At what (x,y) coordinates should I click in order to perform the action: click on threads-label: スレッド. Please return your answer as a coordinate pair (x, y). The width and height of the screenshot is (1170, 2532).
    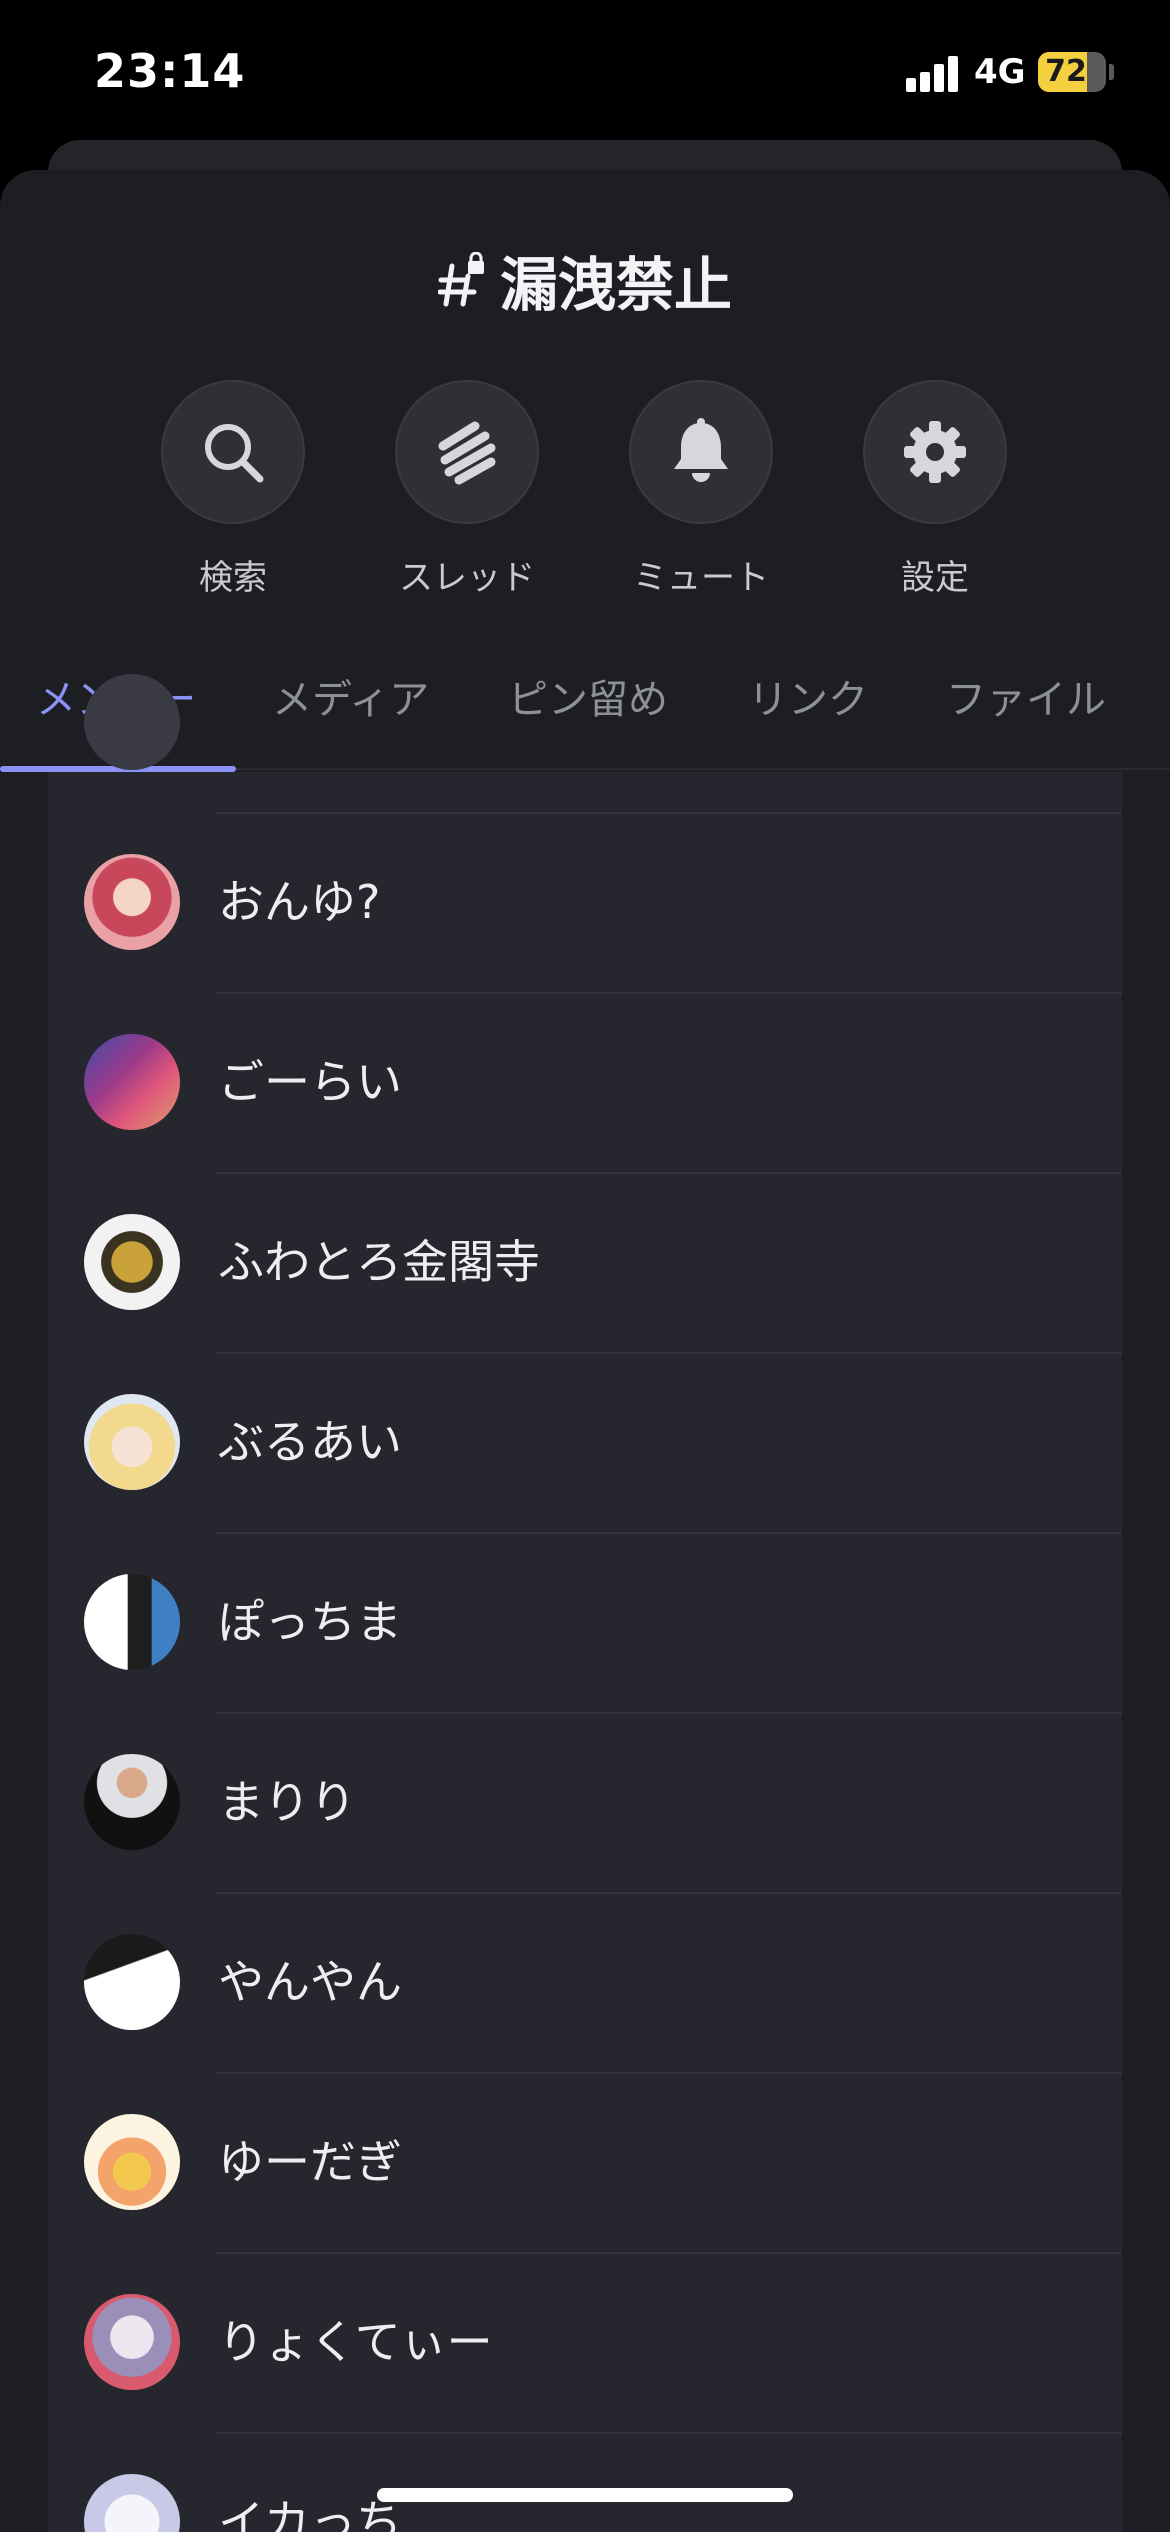
    Looking at the image, I should click on (467, 578).